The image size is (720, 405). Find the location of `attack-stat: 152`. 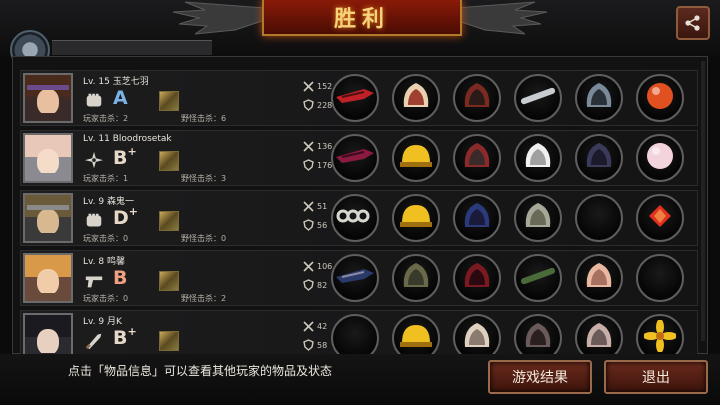

attack-stat: 152 is located at coordinates (317, 86).